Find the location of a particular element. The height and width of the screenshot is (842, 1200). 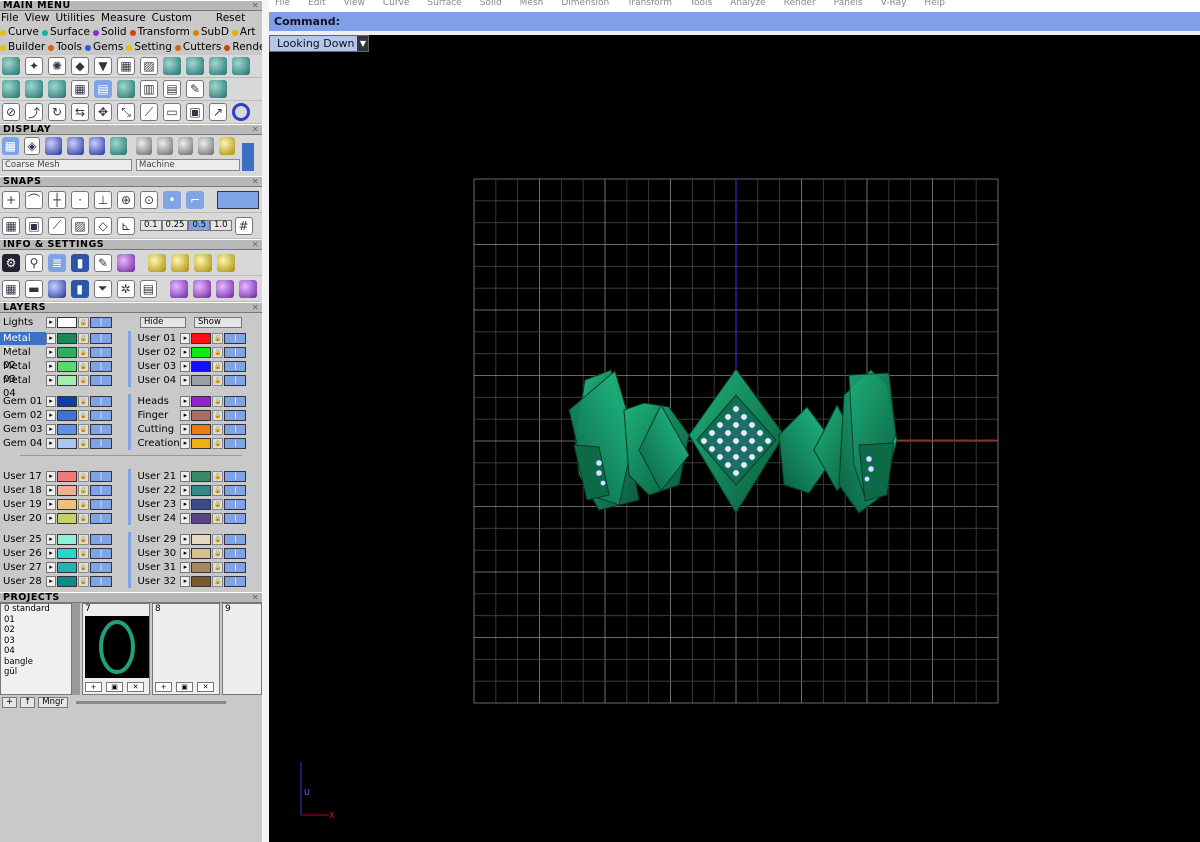

menu-view: View is located at coordinates (37, 18).